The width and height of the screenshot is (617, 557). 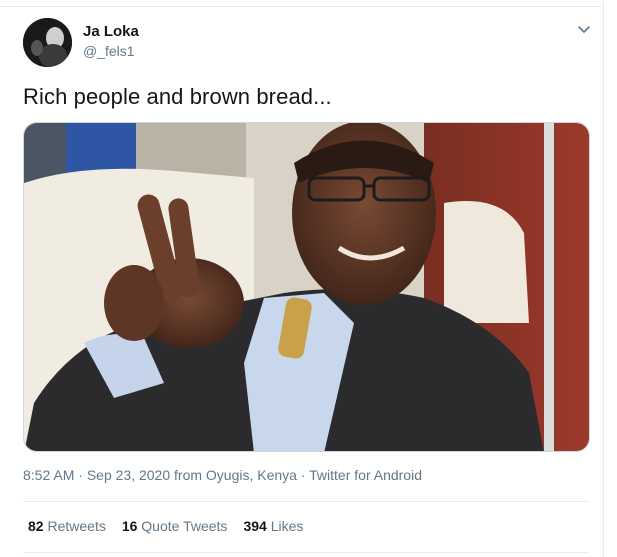 What do you see at coordinates (184, 526) in the screenshot?
I see `quote-tweets-label: Quote Tweets` at bounding box center [184, 526].